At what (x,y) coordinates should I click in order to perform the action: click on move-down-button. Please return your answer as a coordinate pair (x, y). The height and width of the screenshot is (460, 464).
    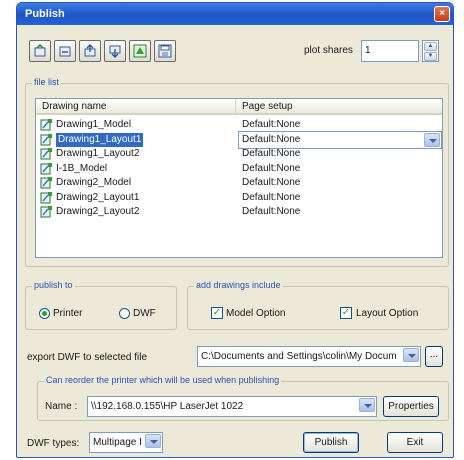
    Looking at the image, I should click on (115, 51).